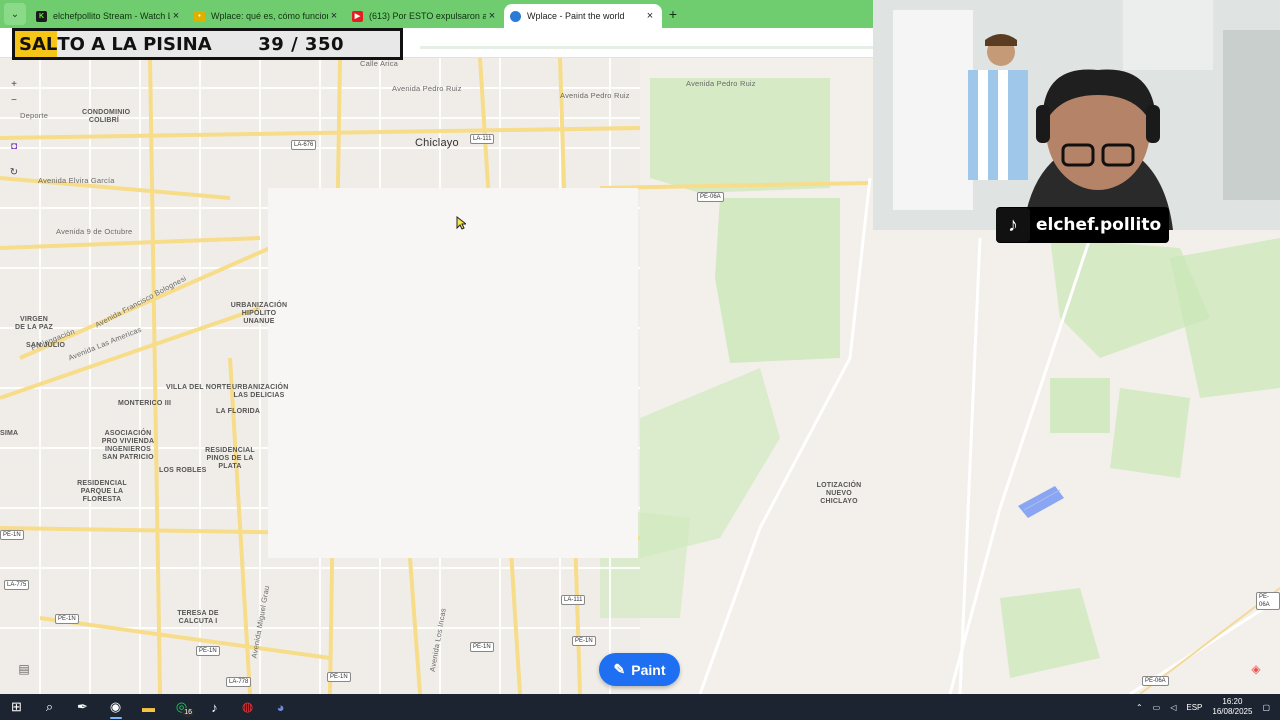 The height and width of the screenshot is (720, 1280). Describe the element at coordinates (1139, 707) in the screenshot. I see `chevron-up-icon: ⌃` at that location.